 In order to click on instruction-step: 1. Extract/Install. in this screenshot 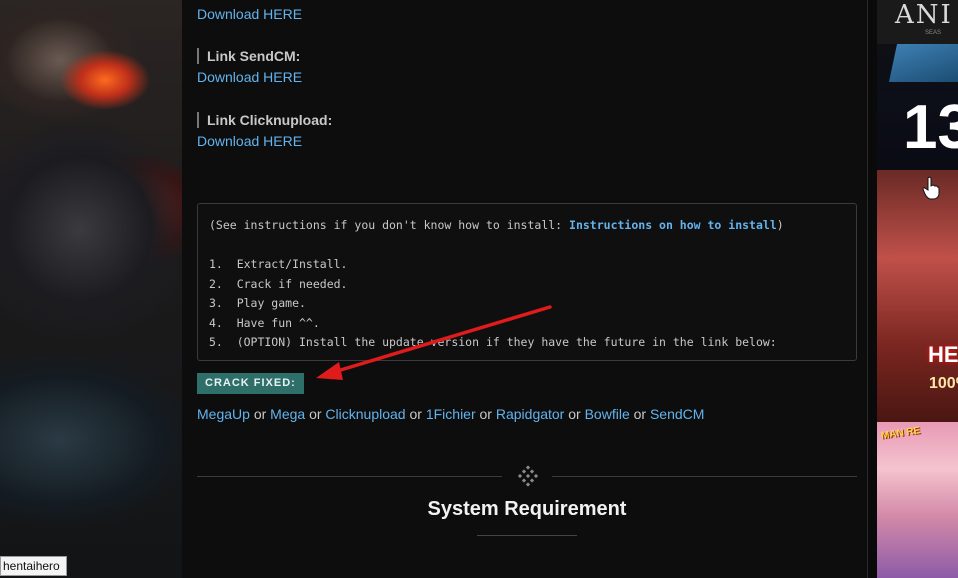, I will do `click(278, 264)`.